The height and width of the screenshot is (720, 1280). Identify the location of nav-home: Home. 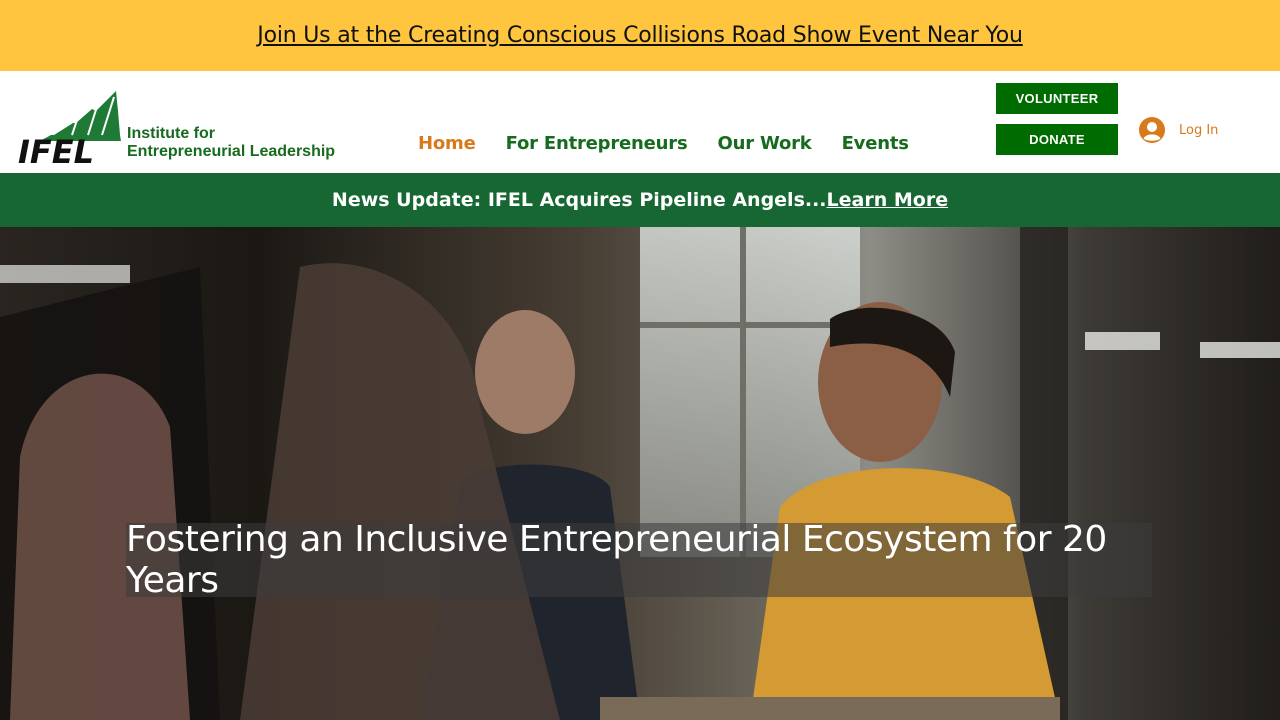
(447, 143).